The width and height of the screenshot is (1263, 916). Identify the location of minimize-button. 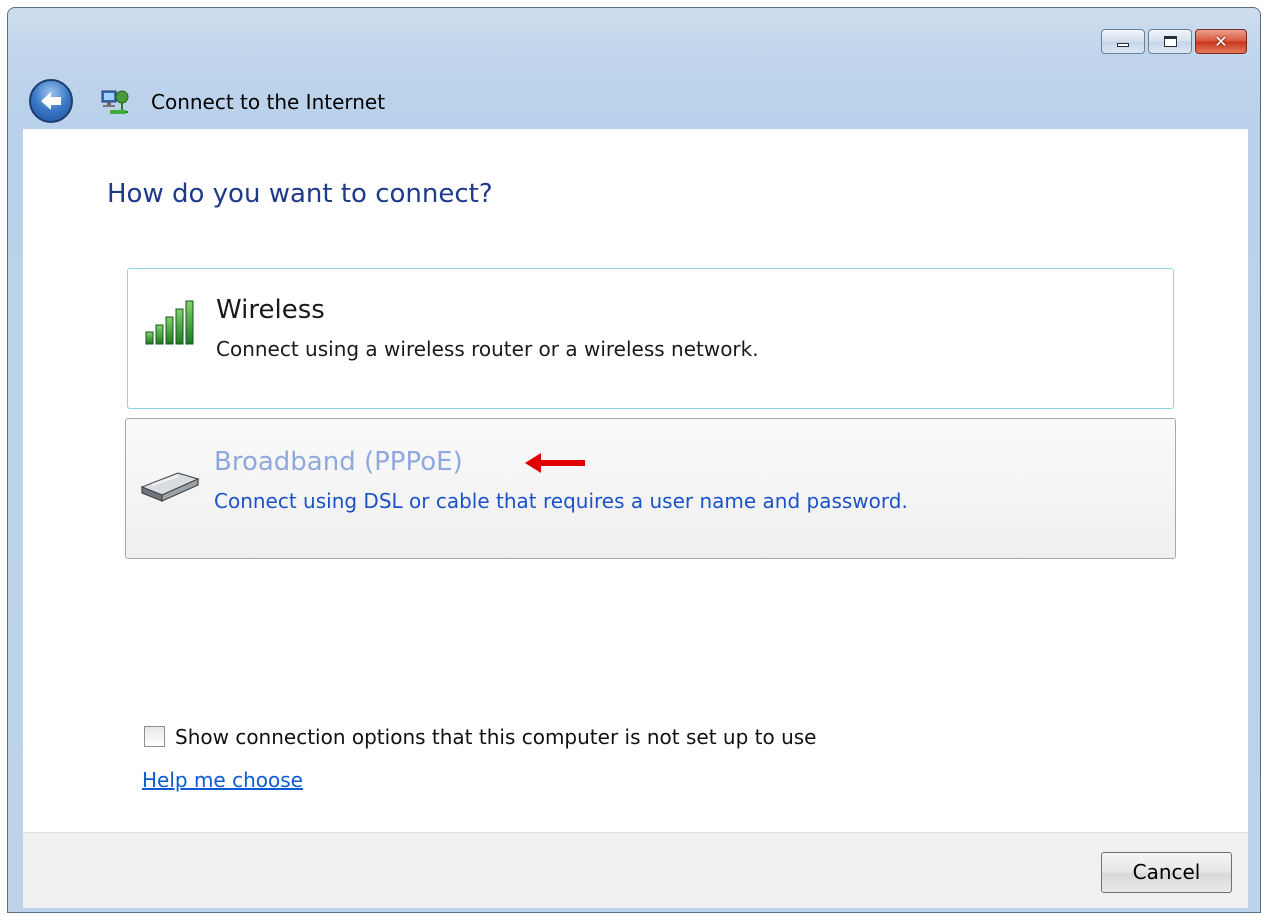
(1123, 41).